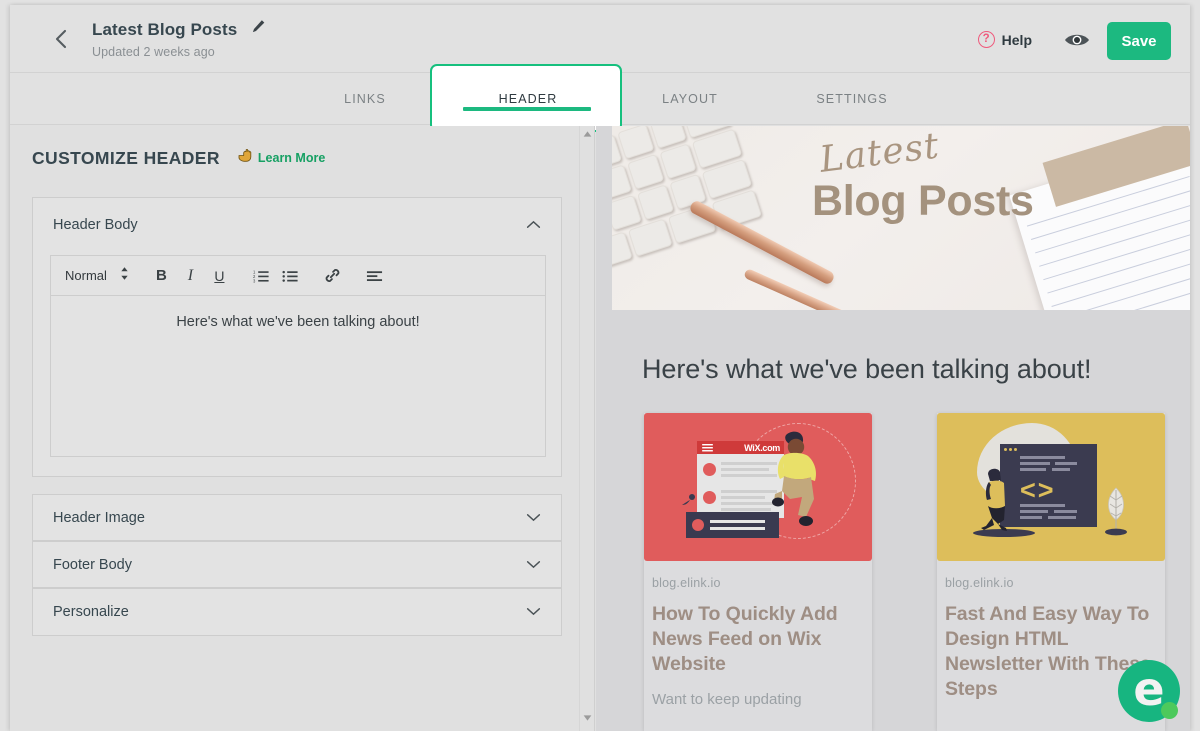 This screenshot has width=1200, height=731. I want to click on section-header-body-toggle: Header Body, so click(297, 225).